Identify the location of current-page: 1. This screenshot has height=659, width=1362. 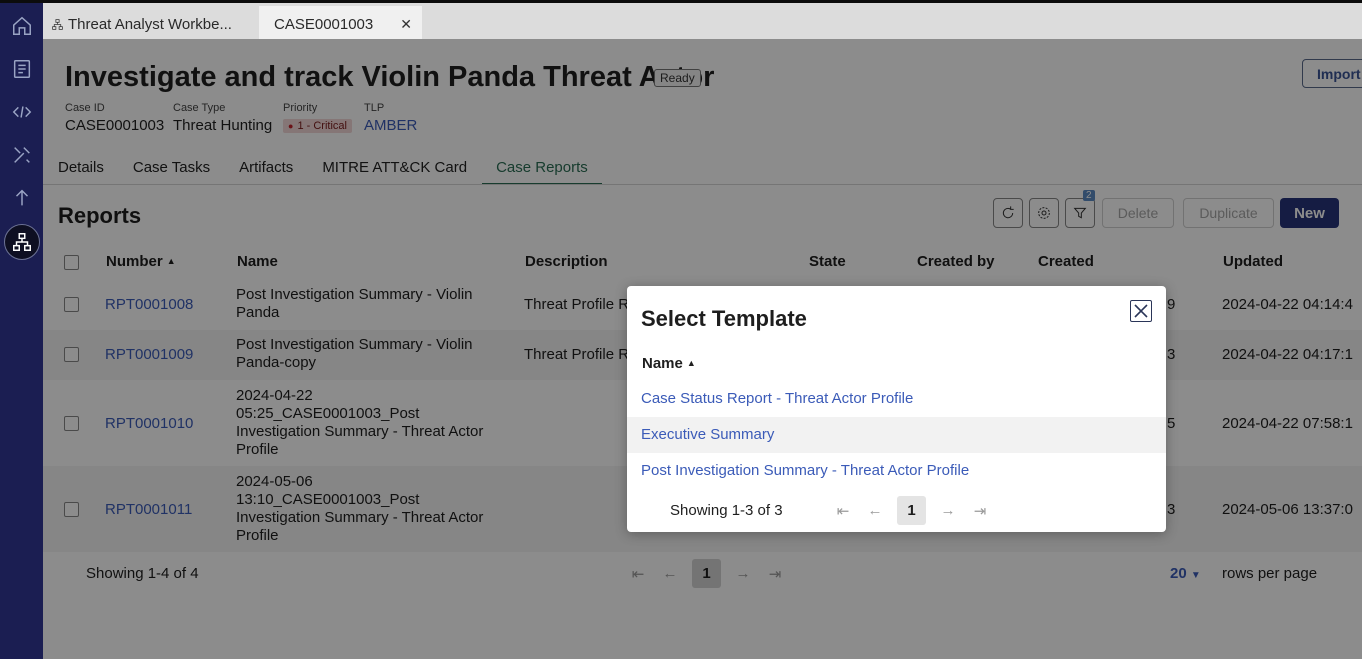
(911, 510).